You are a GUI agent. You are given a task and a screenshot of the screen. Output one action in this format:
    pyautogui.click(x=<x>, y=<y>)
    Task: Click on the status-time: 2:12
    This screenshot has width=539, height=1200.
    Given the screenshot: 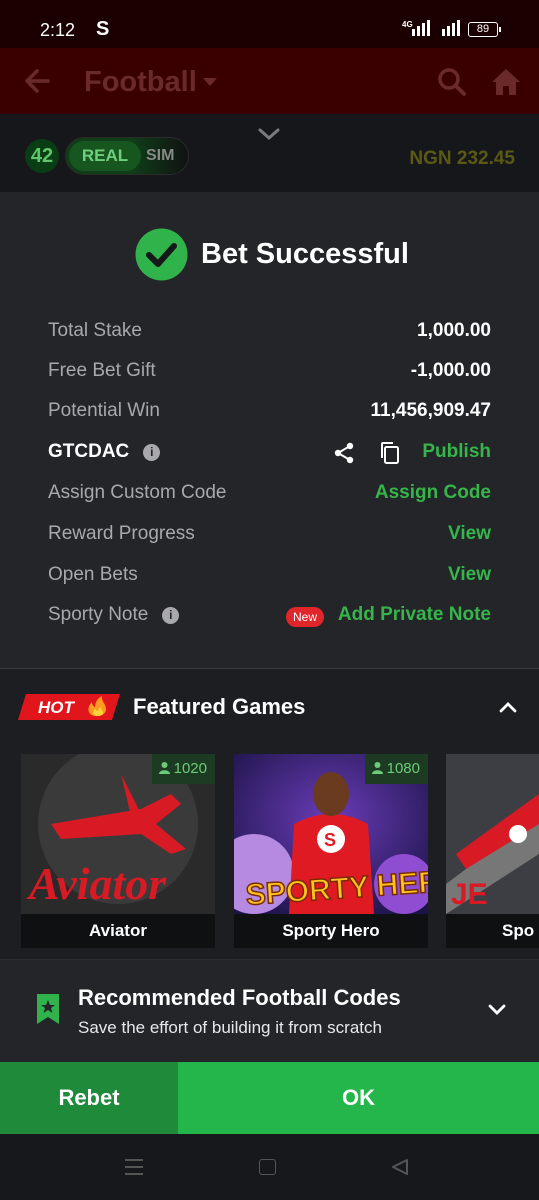 What is the action you would take?
    pyautogui.click(x=58, y=30)
    